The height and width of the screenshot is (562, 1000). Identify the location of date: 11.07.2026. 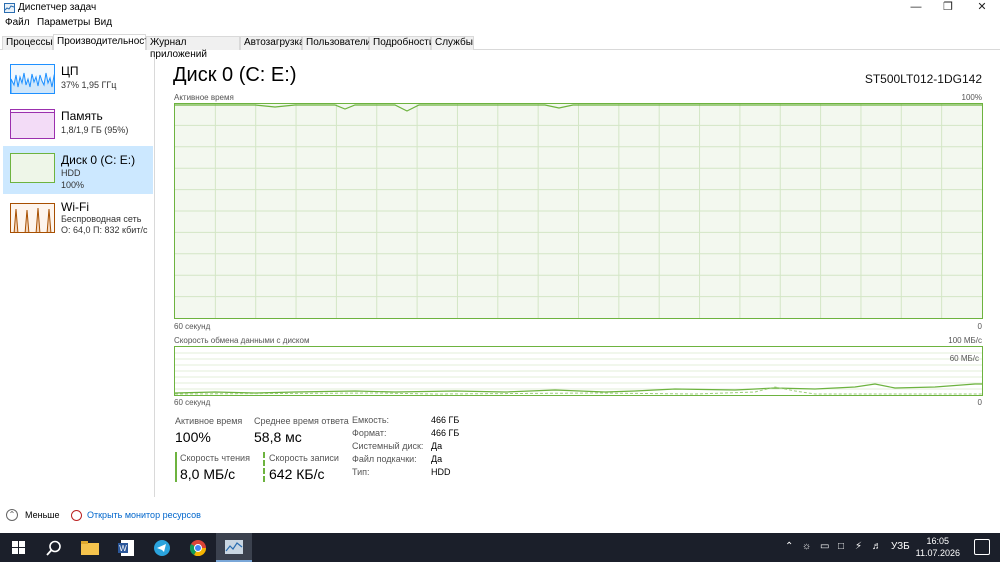
(937, 553).